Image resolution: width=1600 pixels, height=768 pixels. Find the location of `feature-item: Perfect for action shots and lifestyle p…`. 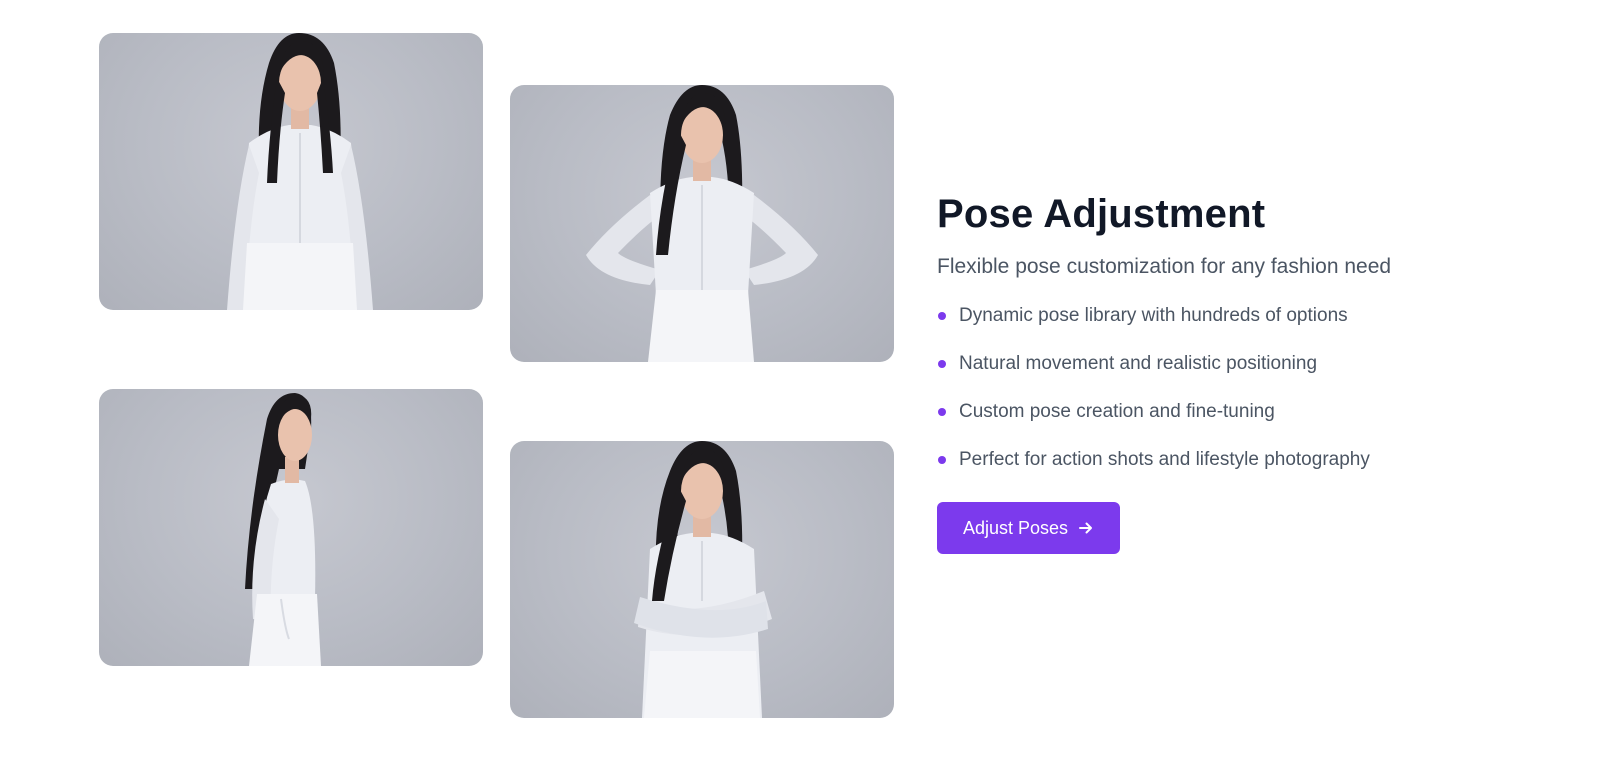

feature-item: Perfect for action shots and lifestyle p… is located at coordinates (1247, 460).